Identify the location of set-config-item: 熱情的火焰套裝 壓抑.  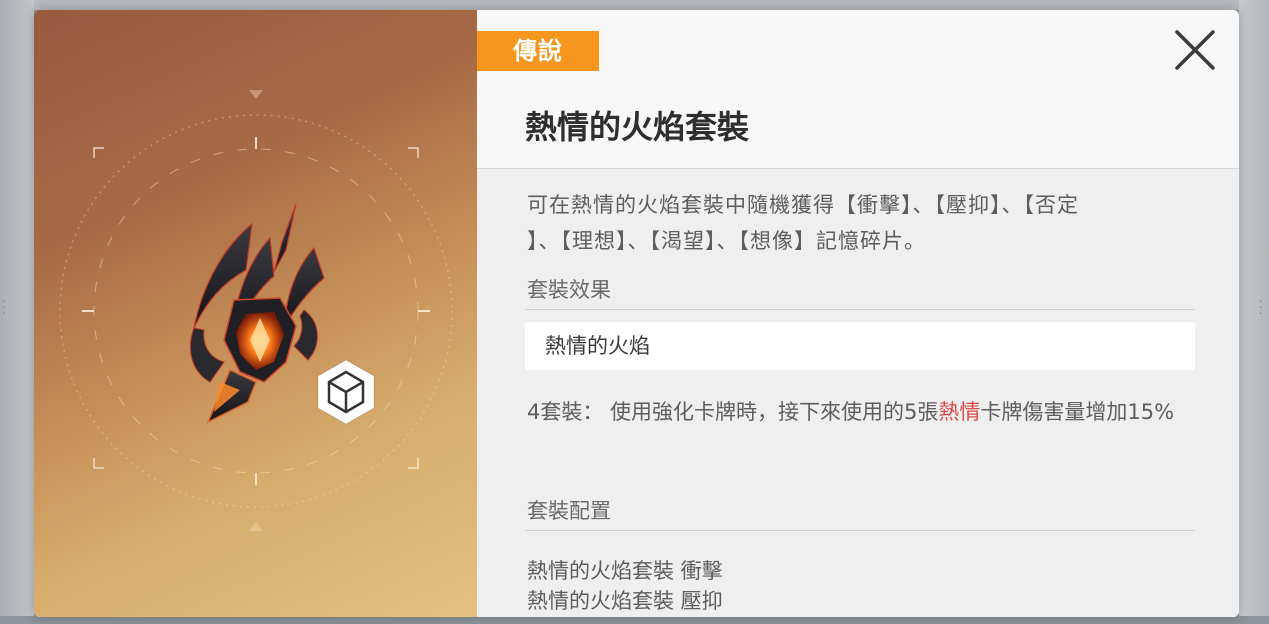
(625, 601).